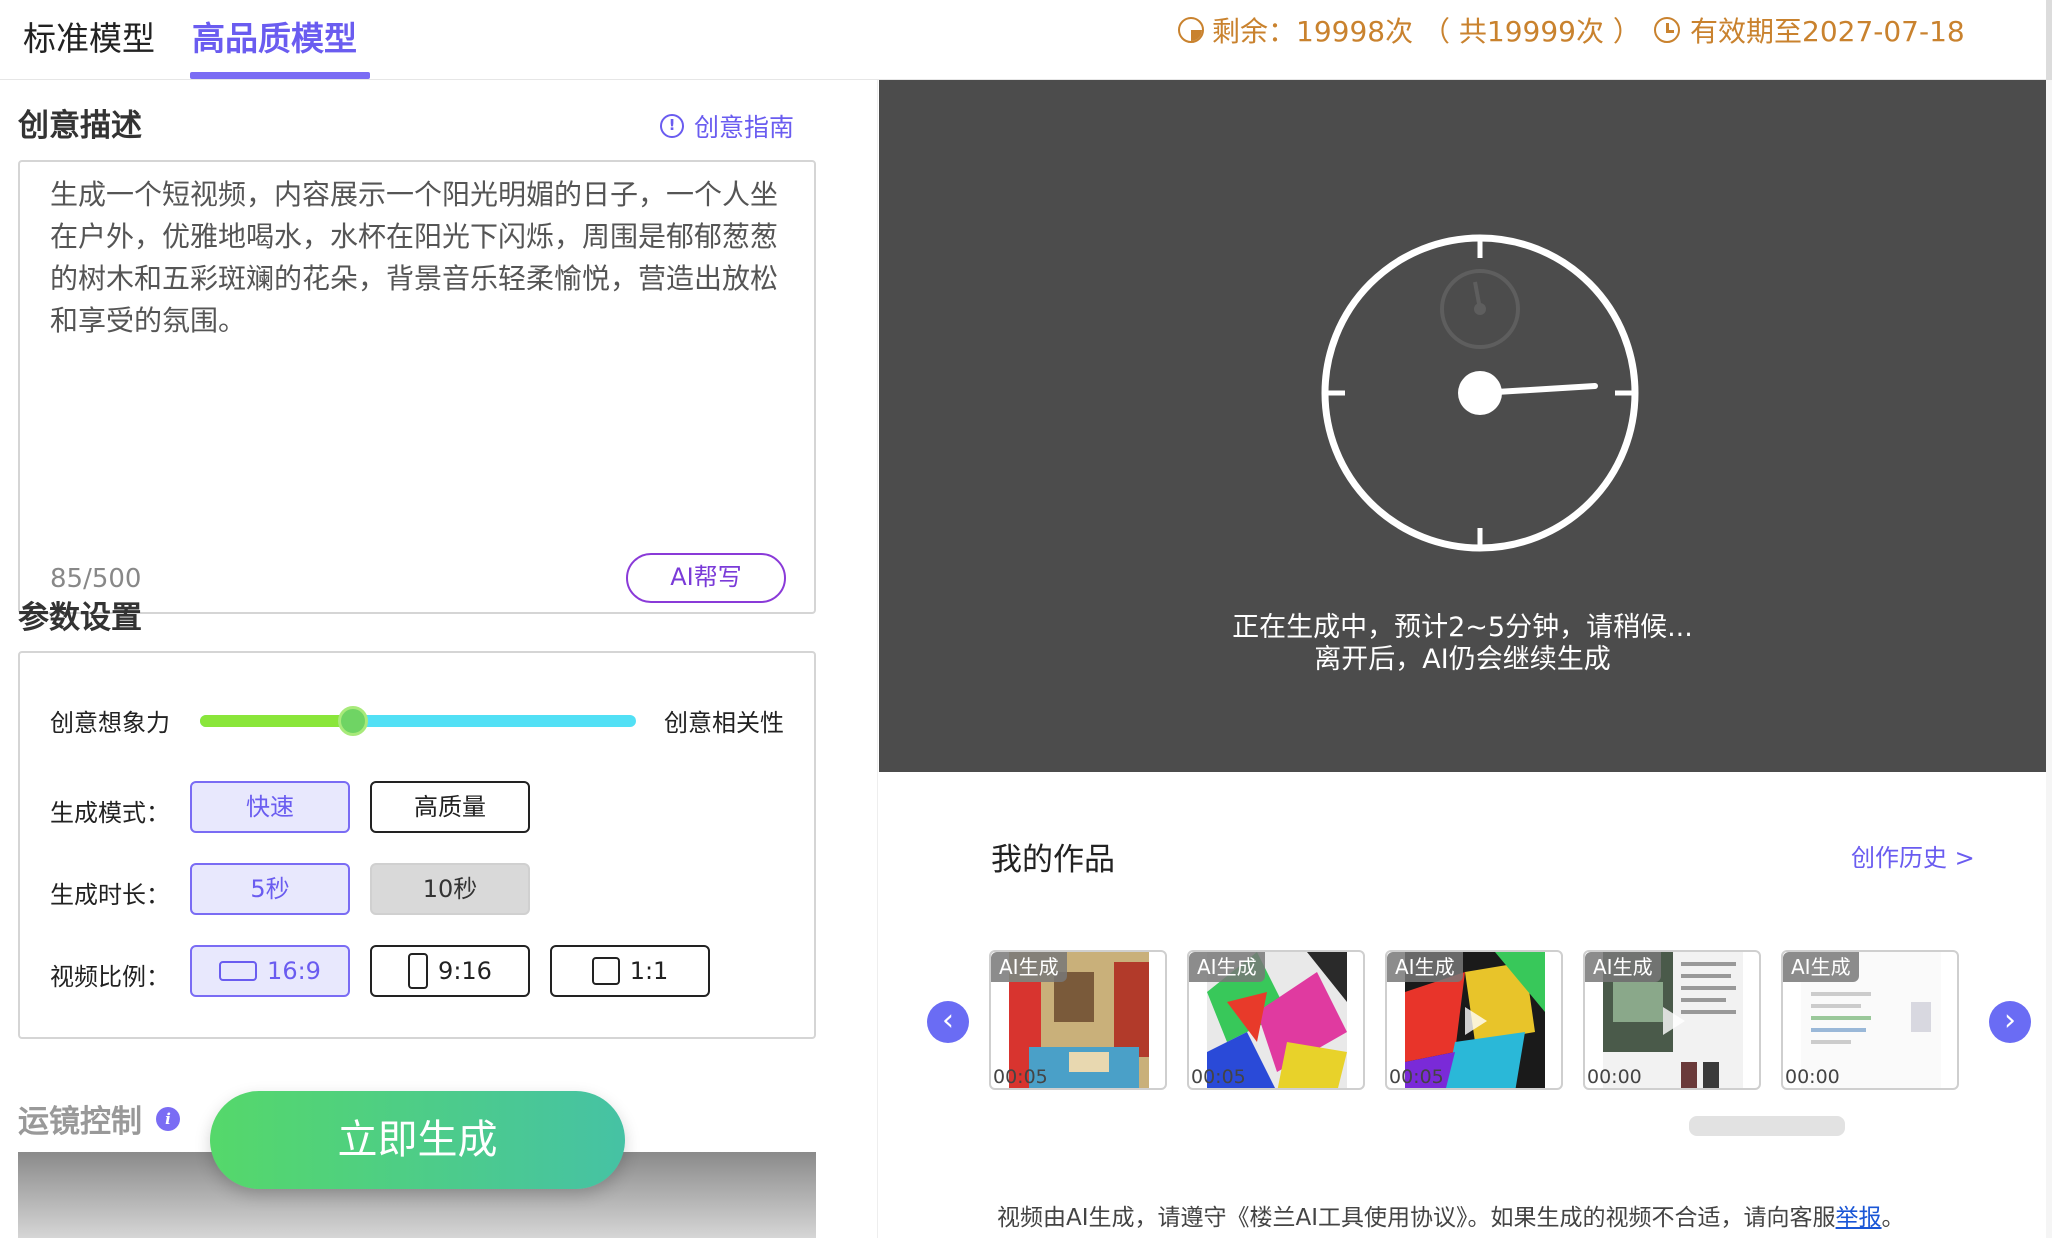 This screenshot has height=1238, width=2052. Describe the element at coordinates (80, 126) in the screenshot. I see `creative-title: 创意描述` at that location.